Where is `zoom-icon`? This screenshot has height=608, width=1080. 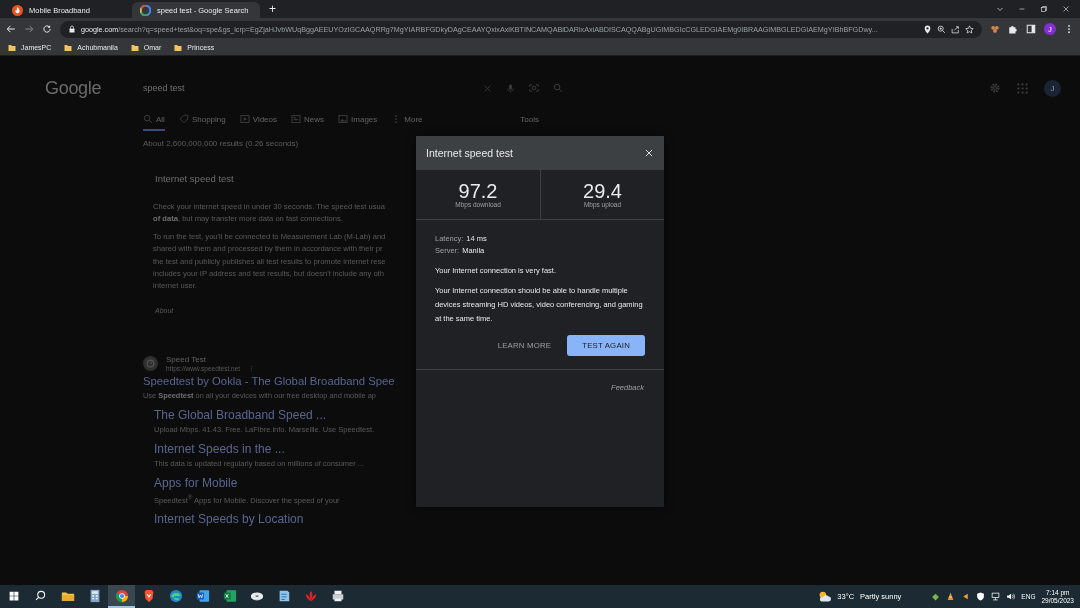 zoom-icon is located at coordinates (941, 29).